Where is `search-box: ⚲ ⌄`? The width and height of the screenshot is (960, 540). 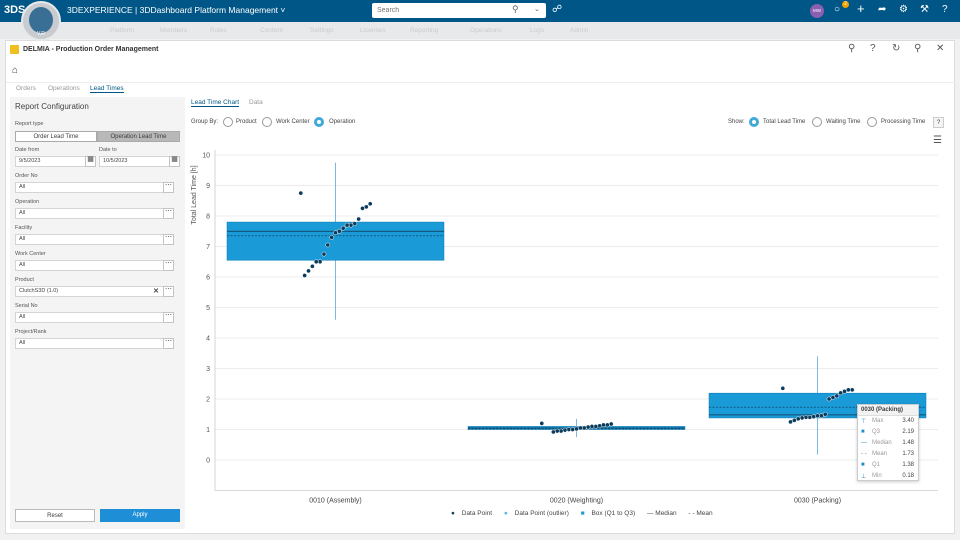 search-box: ⚲ ⌄ is located at coordinates (459, 10).